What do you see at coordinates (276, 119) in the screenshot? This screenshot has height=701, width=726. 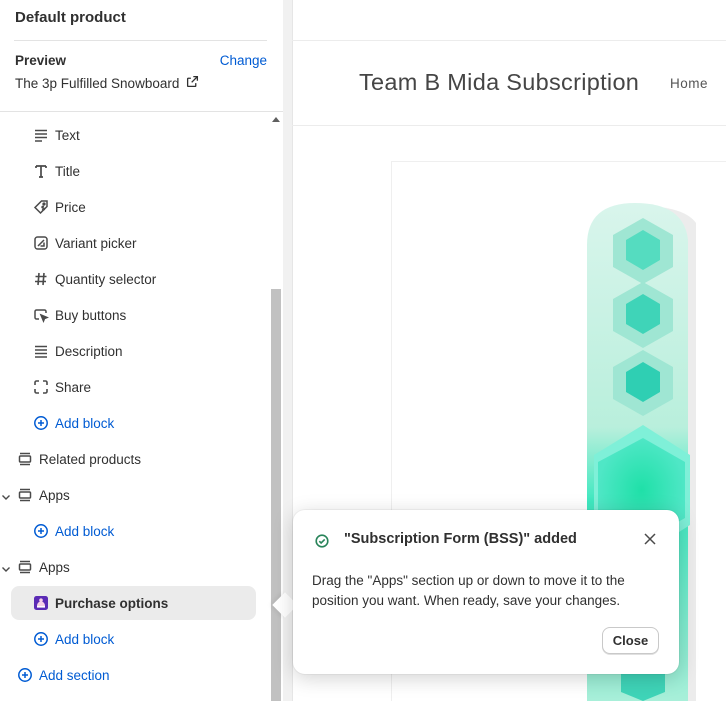 I see `scroll-up-arrow-icon` at bounding box center [276, 119].